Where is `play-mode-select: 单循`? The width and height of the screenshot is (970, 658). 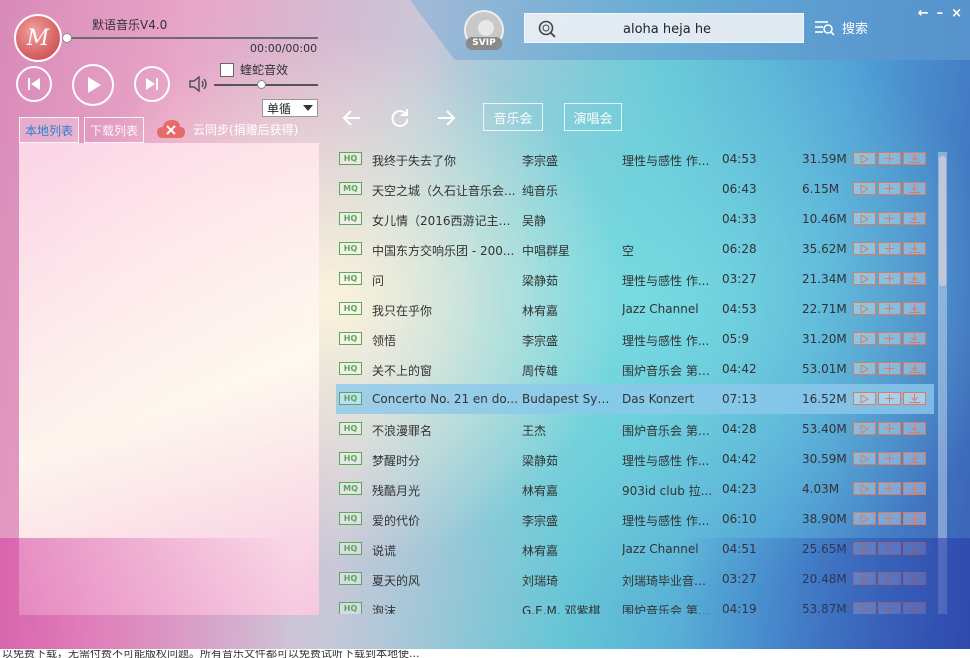
play-mode-select: 单循 is located at coordinates (290, 108).